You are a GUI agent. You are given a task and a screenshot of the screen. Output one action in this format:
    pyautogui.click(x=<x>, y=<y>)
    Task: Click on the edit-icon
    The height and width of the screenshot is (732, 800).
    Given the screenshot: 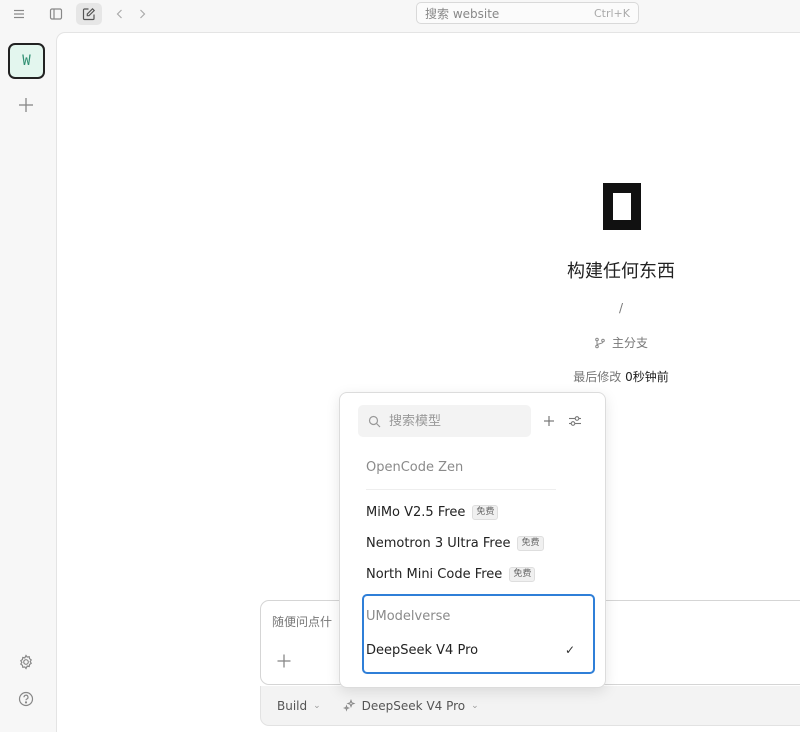 What is the action you would take?
    pyautogui.click(x=89, y=14)
    